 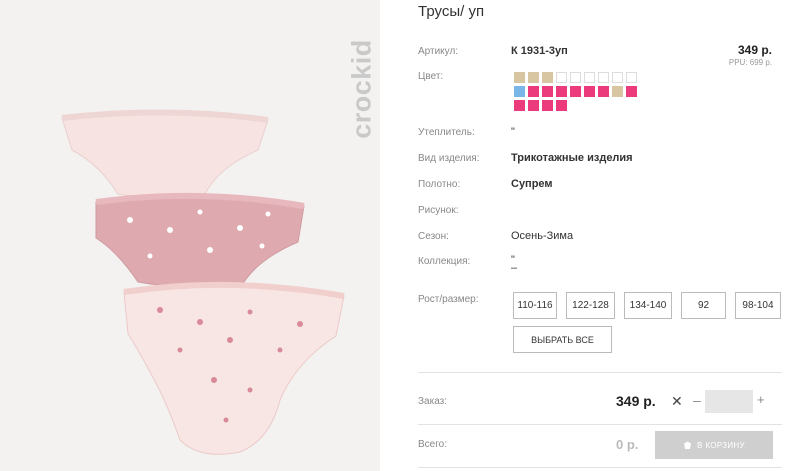 What do you see at coordinates (590, 305) in the screenshot?
I see `size-option-122-128: 122-128` at bounding box center [590, 305].